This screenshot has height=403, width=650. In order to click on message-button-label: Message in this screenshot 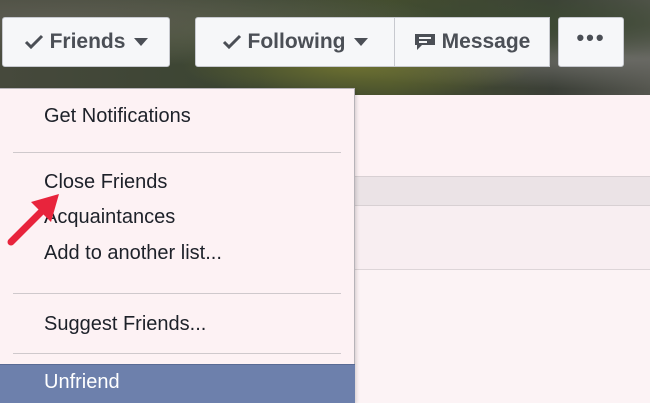, I will do `click(486, 41)`.